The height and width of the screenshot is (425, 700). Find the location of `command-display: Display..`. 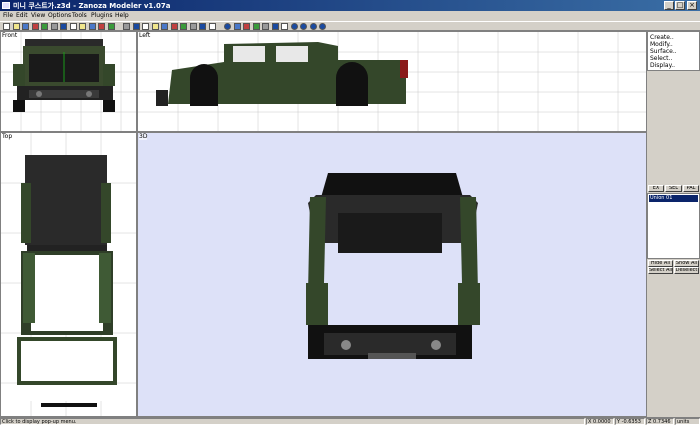

command-display: Display.. is located at coordinates (662, 65).